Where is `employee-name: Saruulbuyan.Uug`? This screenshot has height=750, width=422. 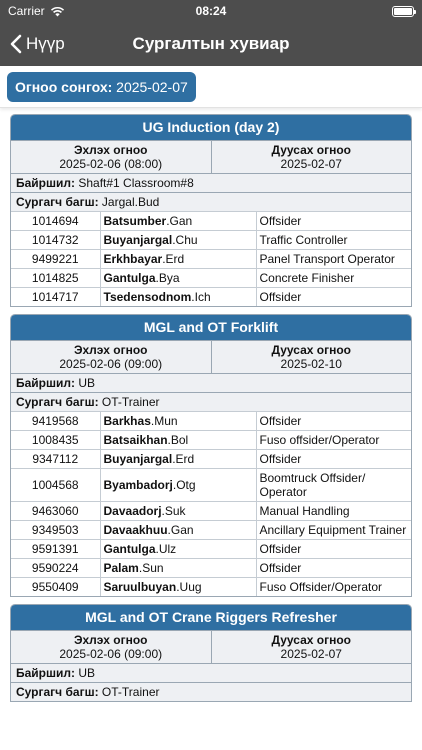 employee-name: Saruulbuyan.Uug is located at coordinates (177, 586).